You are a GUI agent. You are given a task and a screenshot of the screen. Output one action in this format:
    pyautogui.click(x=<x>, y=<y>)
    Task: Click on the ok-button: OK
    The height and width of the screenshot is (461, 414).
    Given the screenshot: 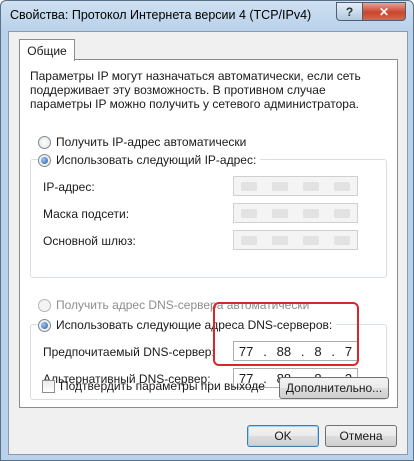 What is the action you would take?
    pyautogui.click(x=283, y=436)
    